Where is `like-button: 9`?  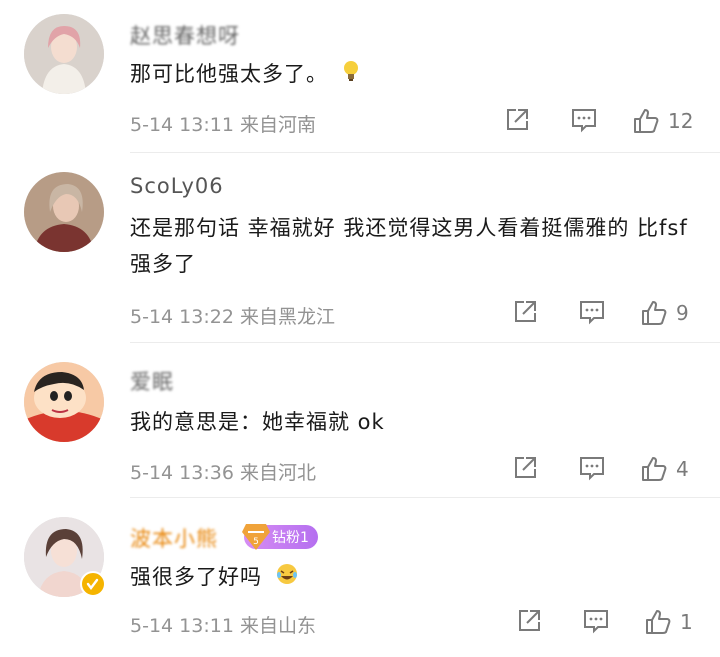
like-button: 9 is located at coordinates (664, 313).